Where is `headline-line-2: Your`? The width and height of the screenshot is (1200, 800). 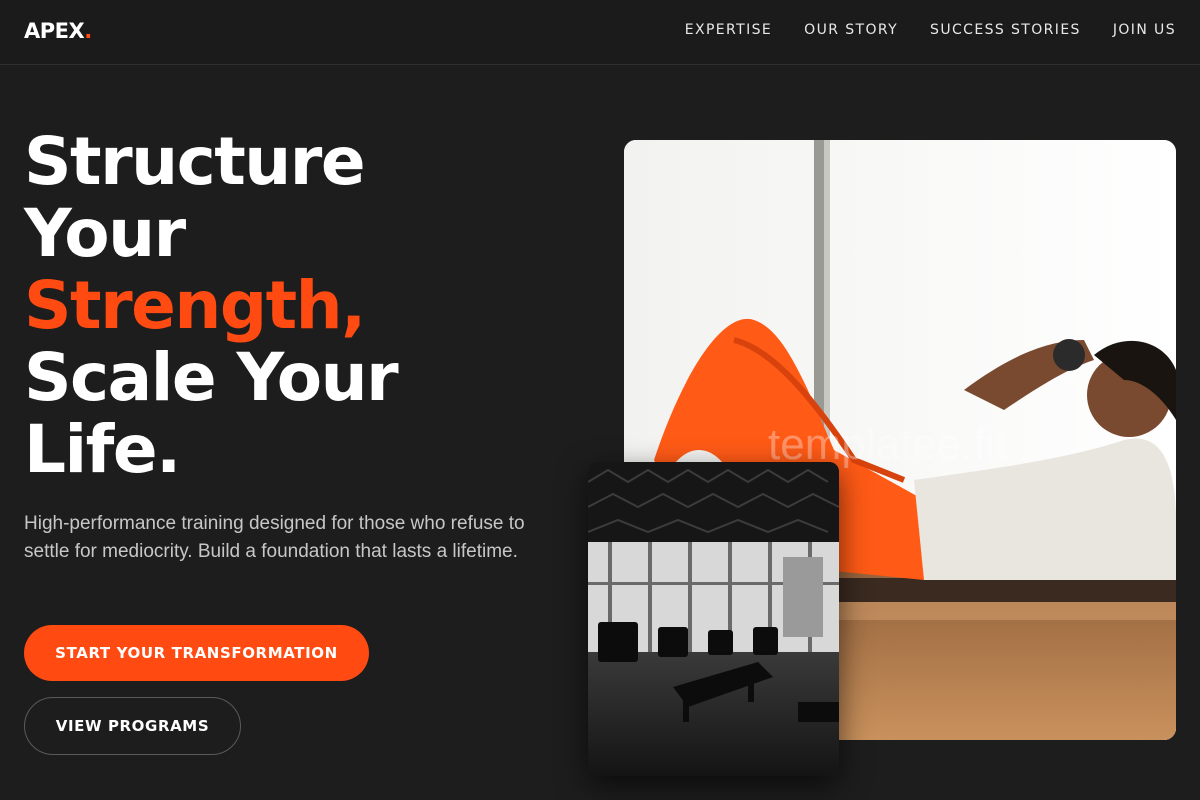 headline-line-2: Your is located at coordinates (105, 233).